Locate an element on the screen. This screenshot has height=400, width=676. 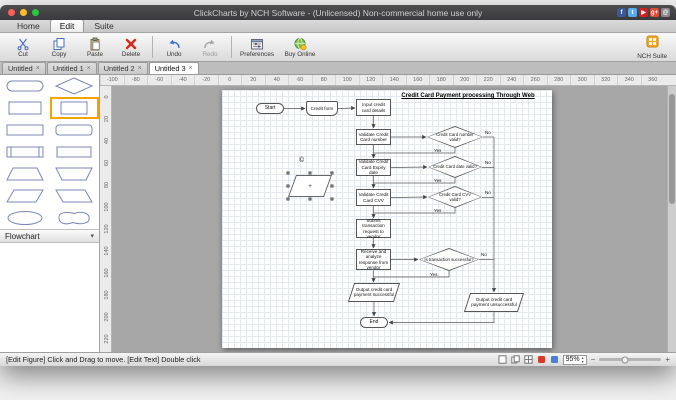
cut-button: Cut is located at coordinates (23, 47).